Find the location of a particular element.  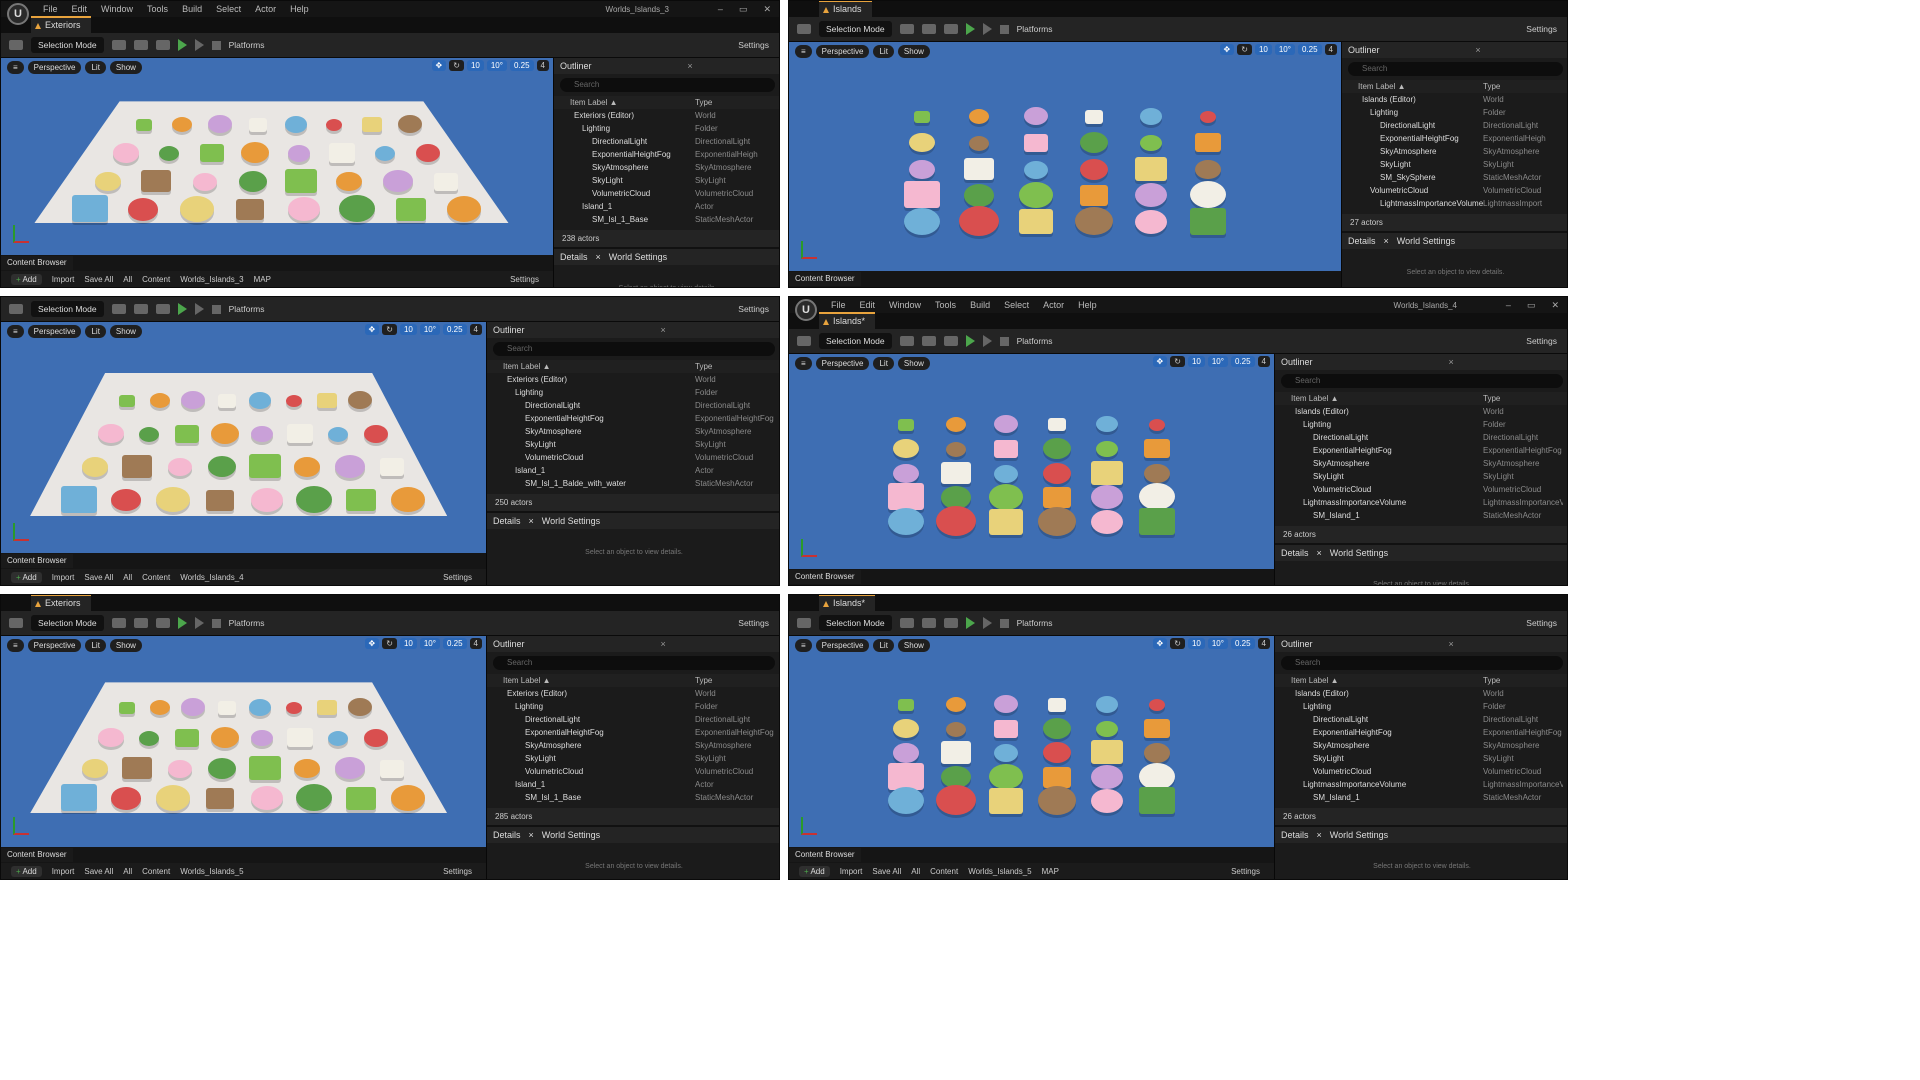

stop-icon is located at coordinates (1004, 341).